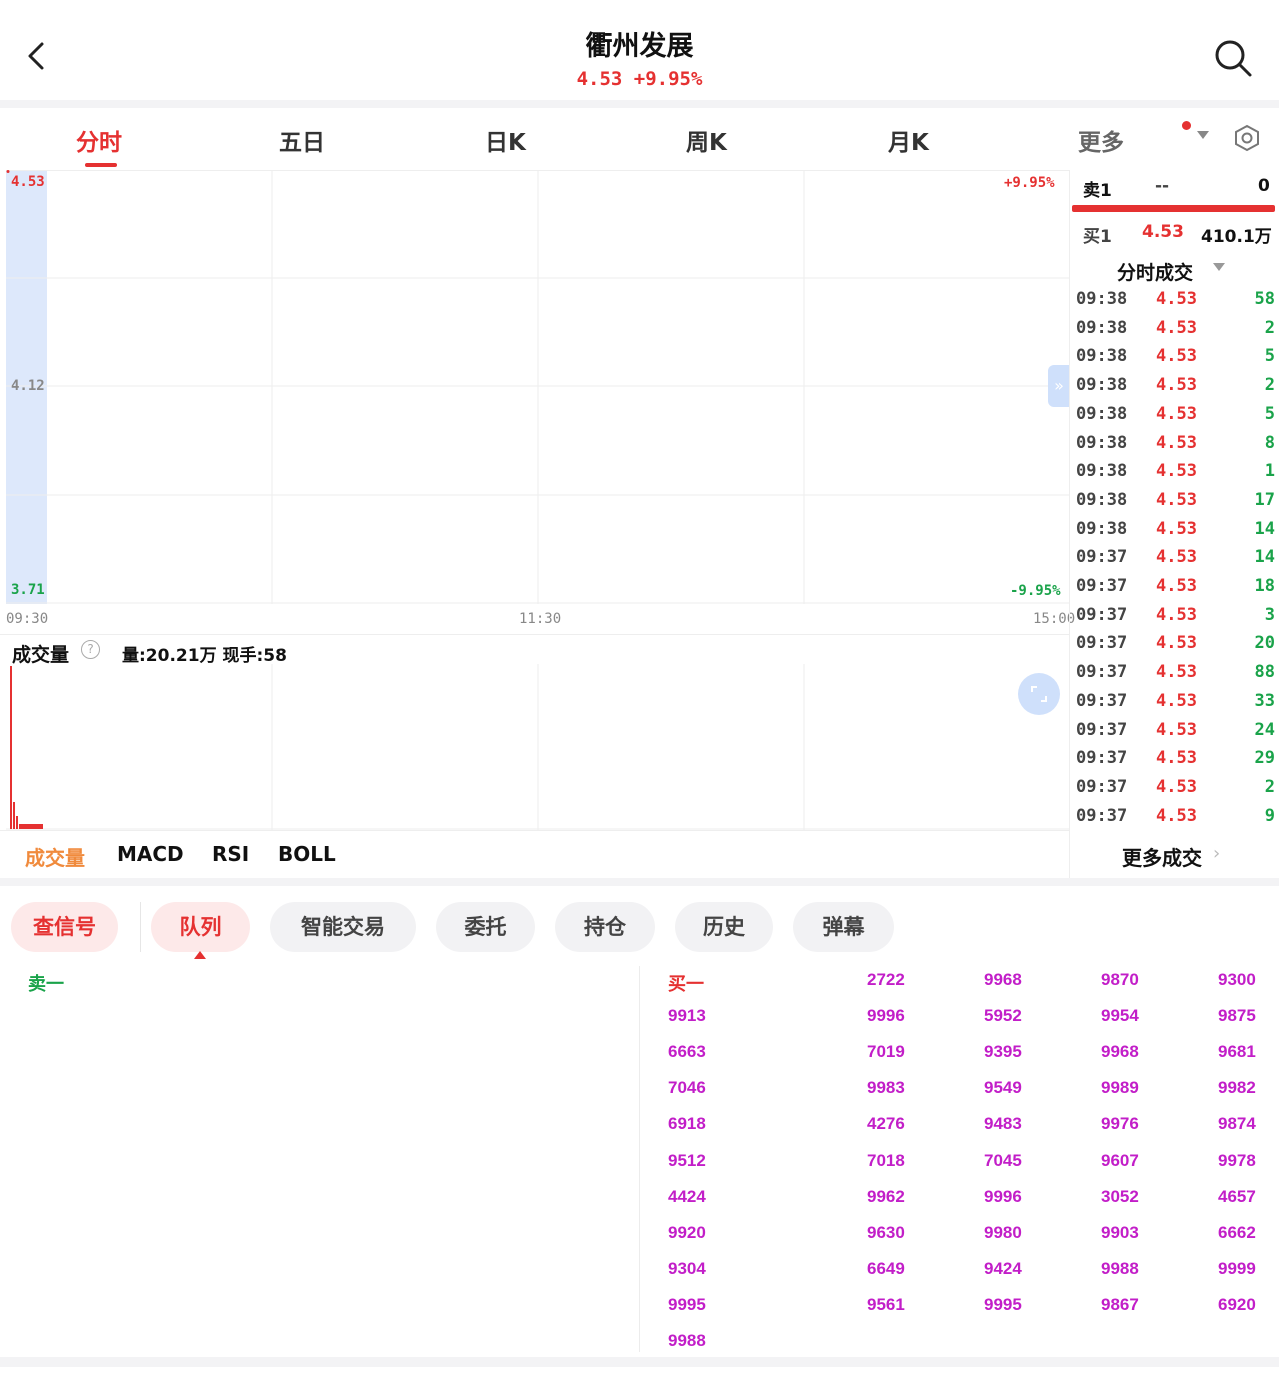 The width and height of the screenshot is (1279, 1382). What do you see at coordinates (101, 165) in the screenshot?
I see `tab-active-indicator` at bounding box center [101, 165].